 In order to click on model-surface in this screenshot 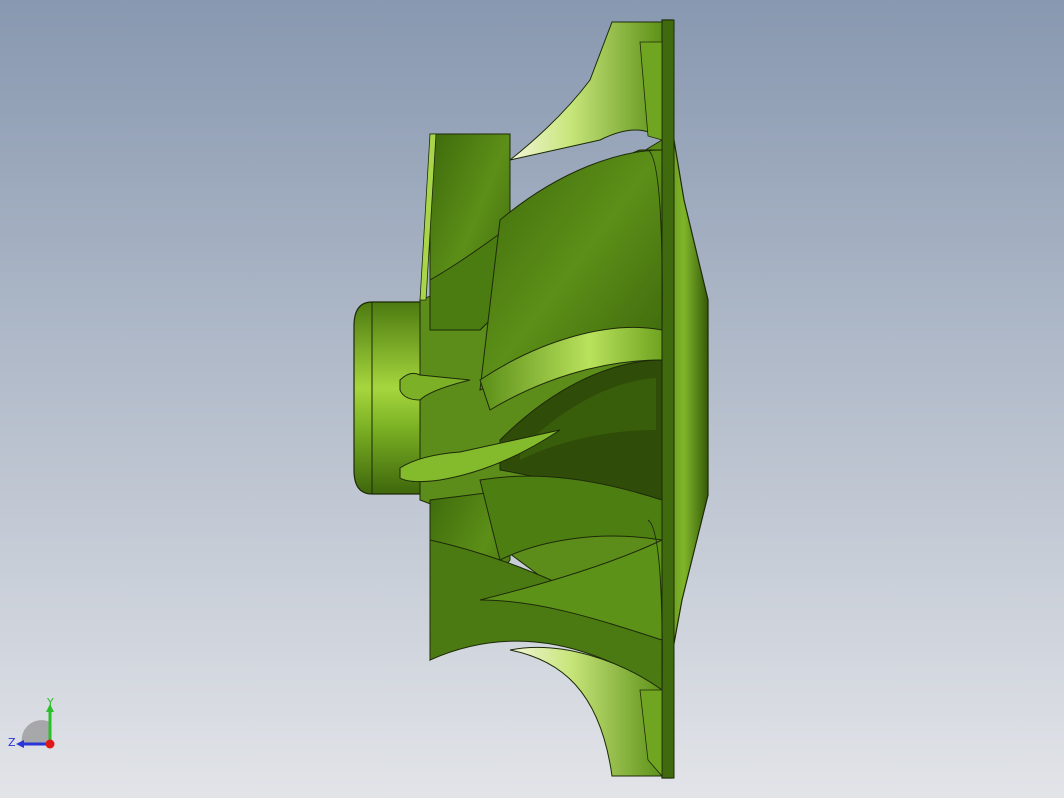, I will do `click(20, 744)`.